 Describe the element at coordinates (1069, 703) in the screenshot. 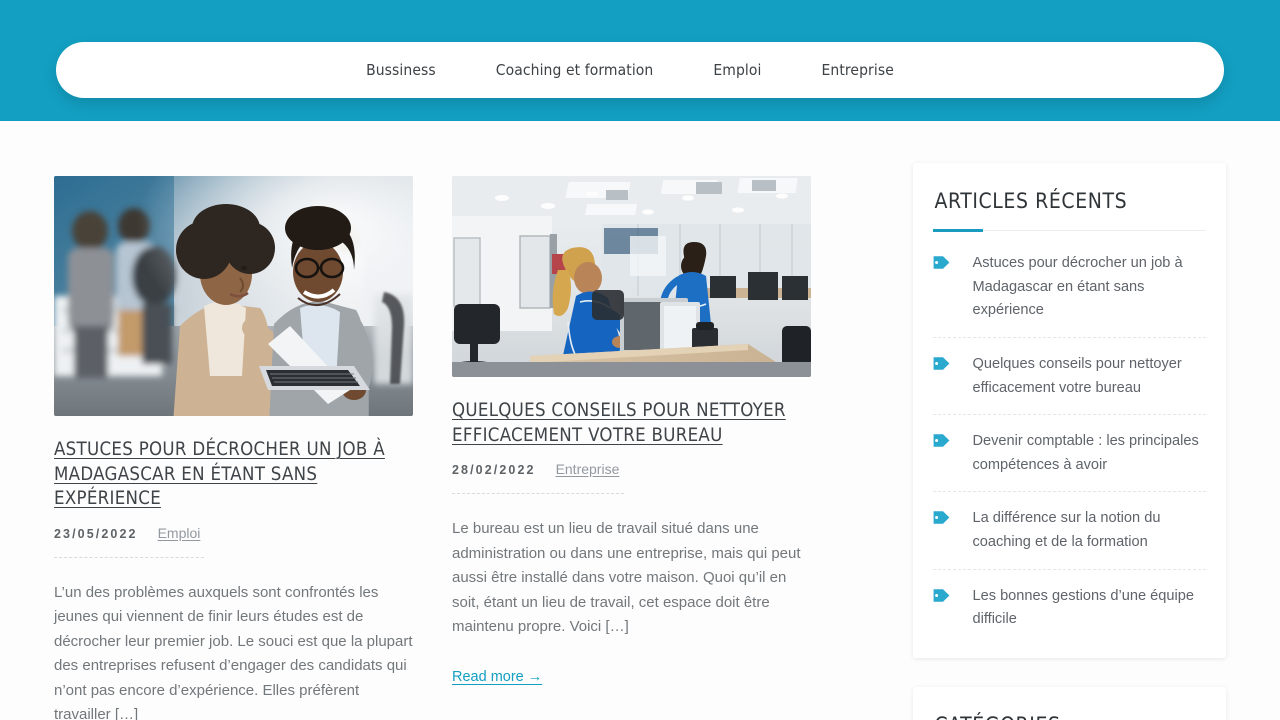

I see `widget-categories: Catégories` at that location.